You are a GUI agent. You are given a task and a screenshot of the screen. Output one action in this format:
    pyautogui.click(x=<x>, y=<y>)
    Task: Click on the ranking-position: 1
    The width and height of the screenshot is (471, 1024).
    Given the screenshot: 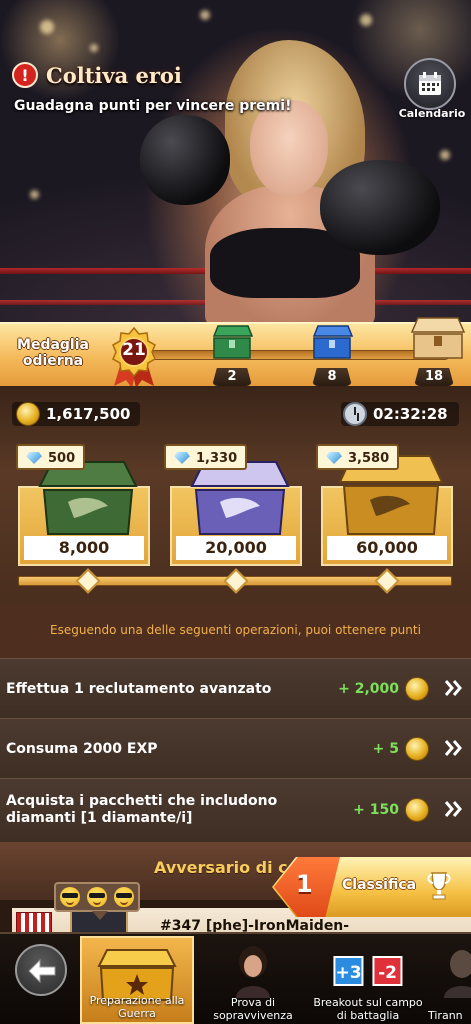 What is the action you would take?
    pyautogui.click(x=304, y=884)
    